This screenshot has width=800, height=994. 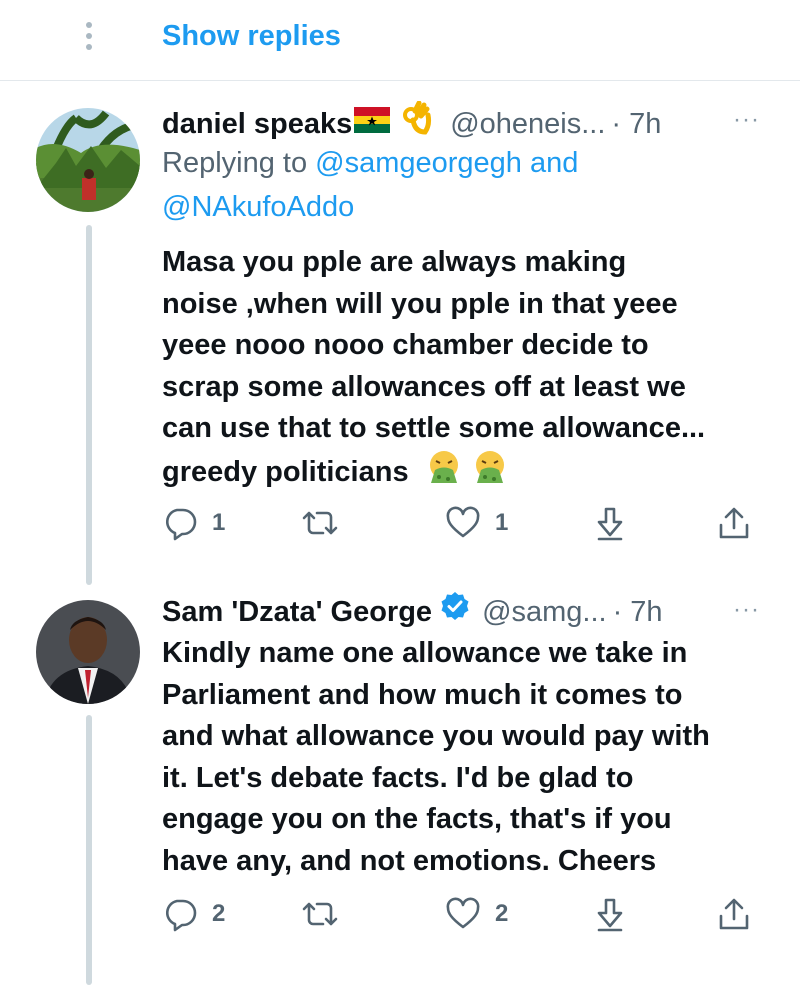 What do you see at coordinates (417, 819) in the screenshot?
I see `tweet-line: engage you on the facts, that's if you` at bounding box center [417, 819].